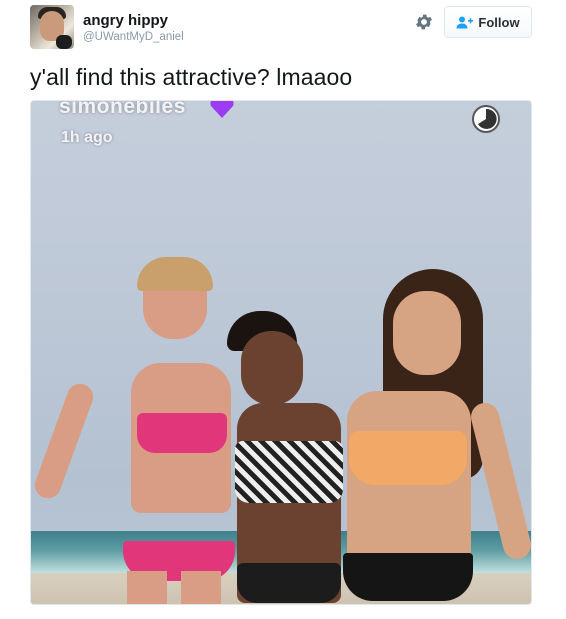 The width and height of the screenshot is (566, 619). What do you see at coordinates (486, 119) in the screenshot?
I see `timer-icon` at bounding box center [486, 119].